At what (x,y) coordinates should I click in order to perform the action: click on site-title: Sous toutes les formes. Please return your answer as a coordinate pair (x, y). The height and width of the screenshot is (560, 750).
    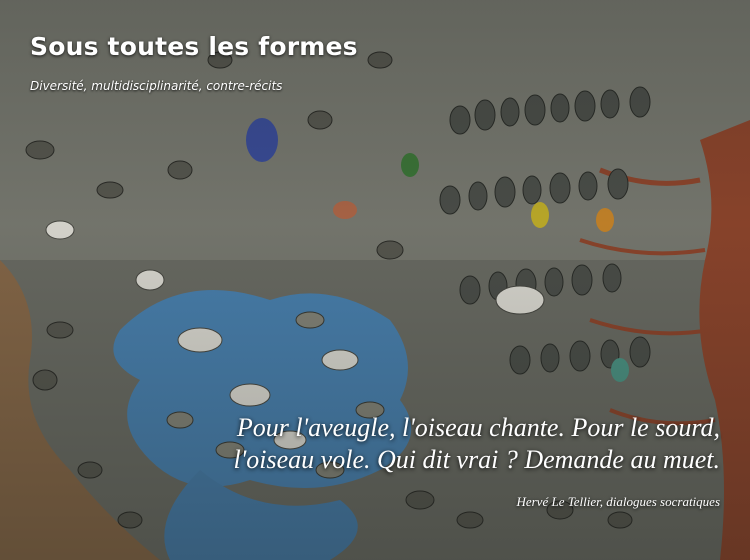
    Looking at the image, I should click on (194, 46).